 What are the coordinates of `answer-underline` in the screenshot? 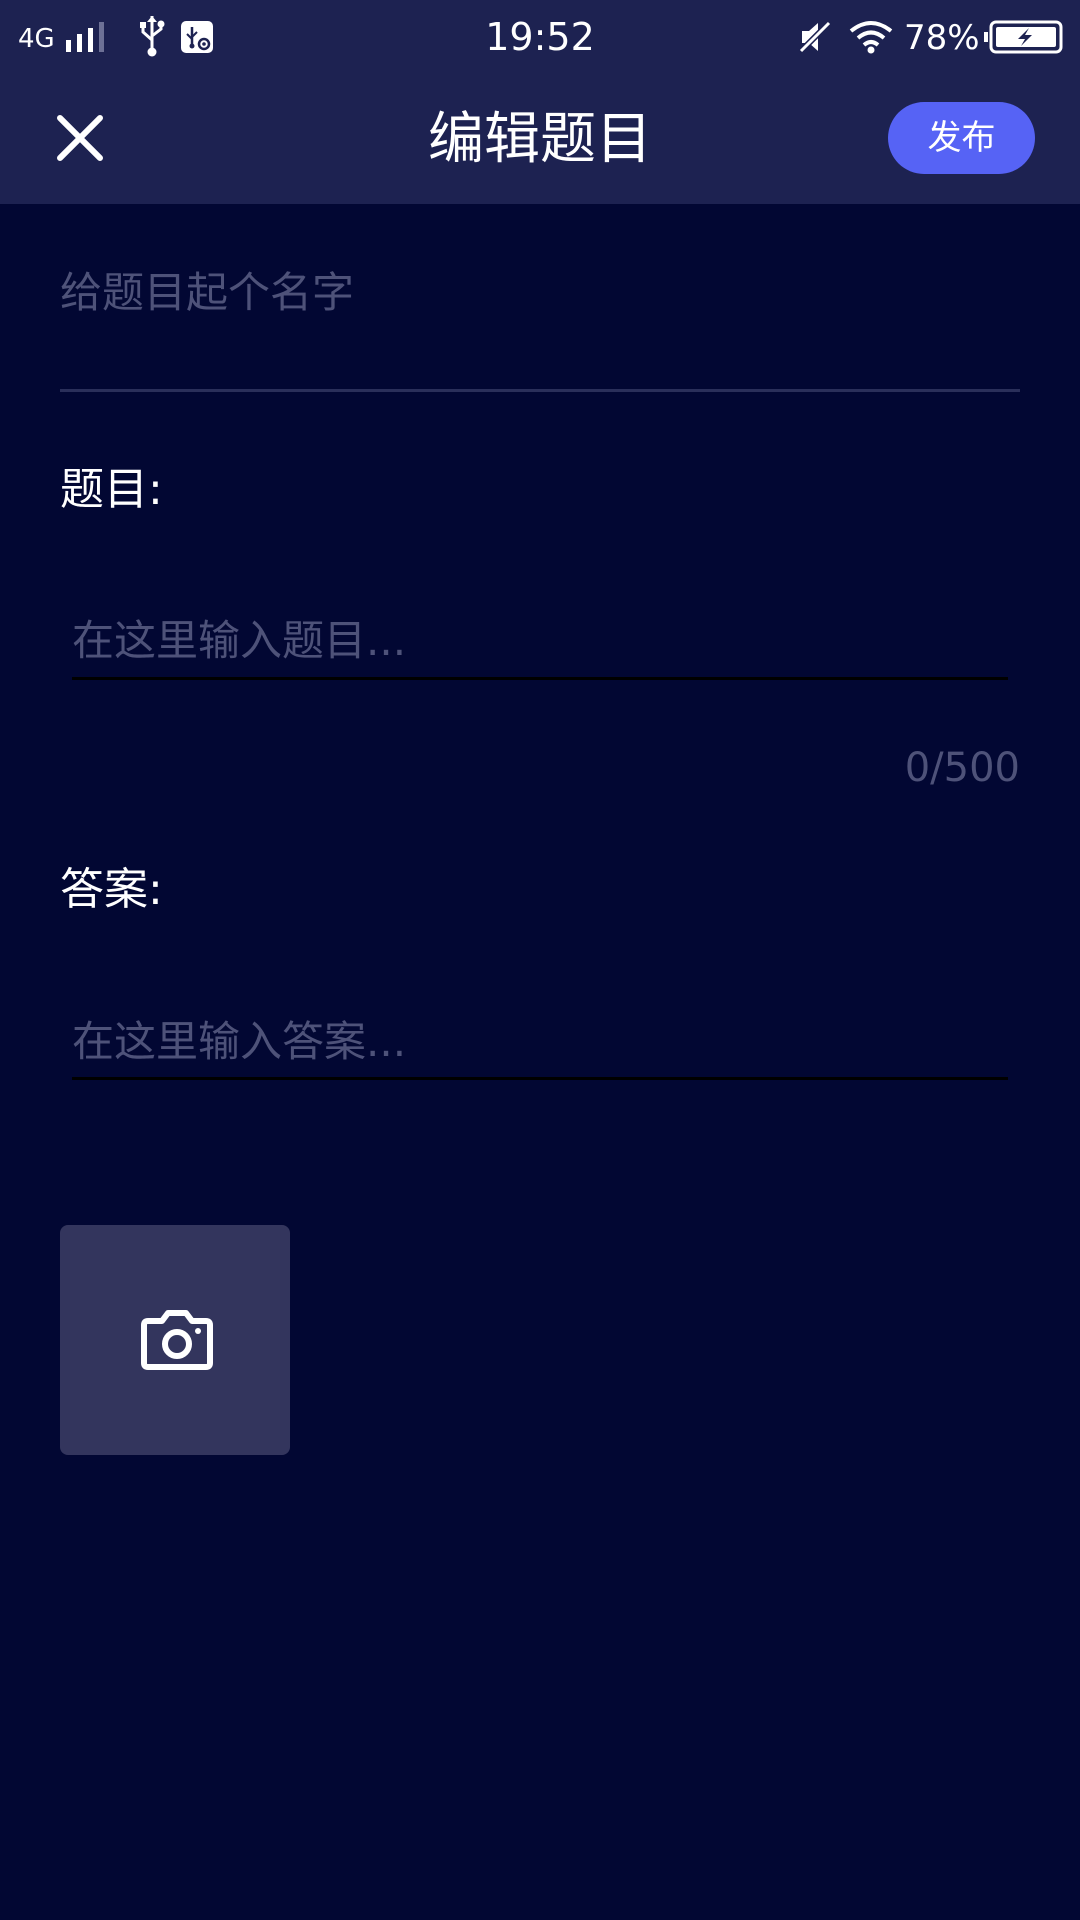 It's located at (540, 1078).